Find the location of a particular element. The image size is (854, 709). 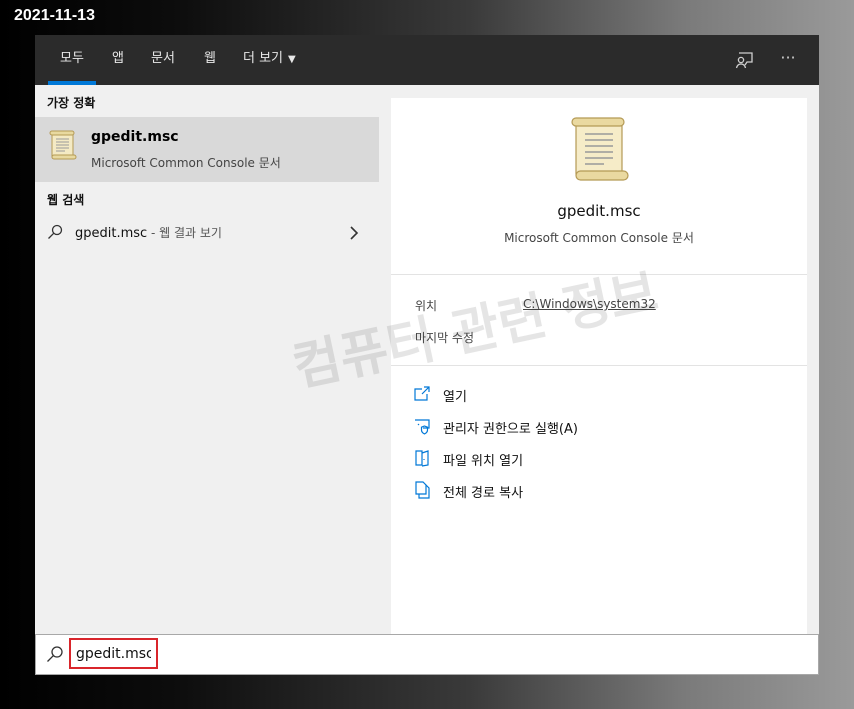

tab-more: 더 보기 ▼ is located at coordinates (269, 60).